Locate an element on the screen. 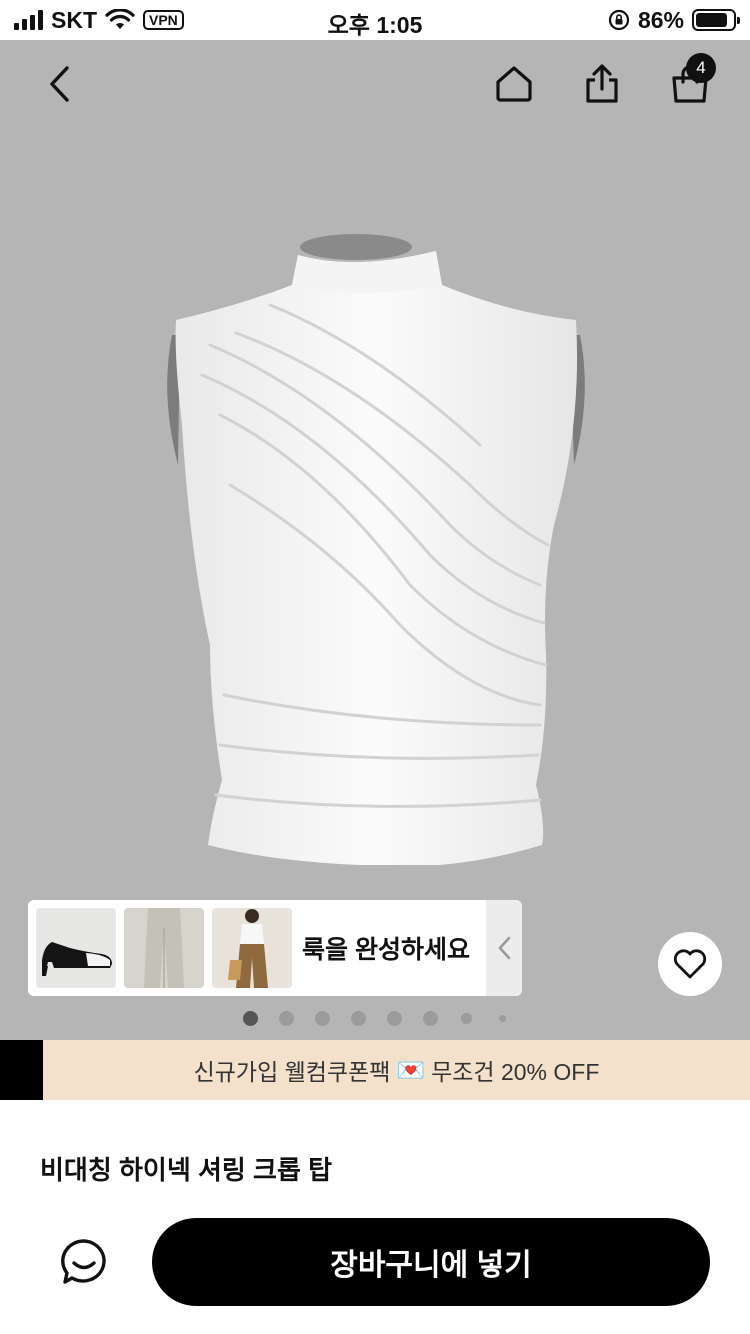 The width and height of the screenshot is (750, 1334). complete-look-card: 룩을 완성하세요 is located at coordinates (275, 948).